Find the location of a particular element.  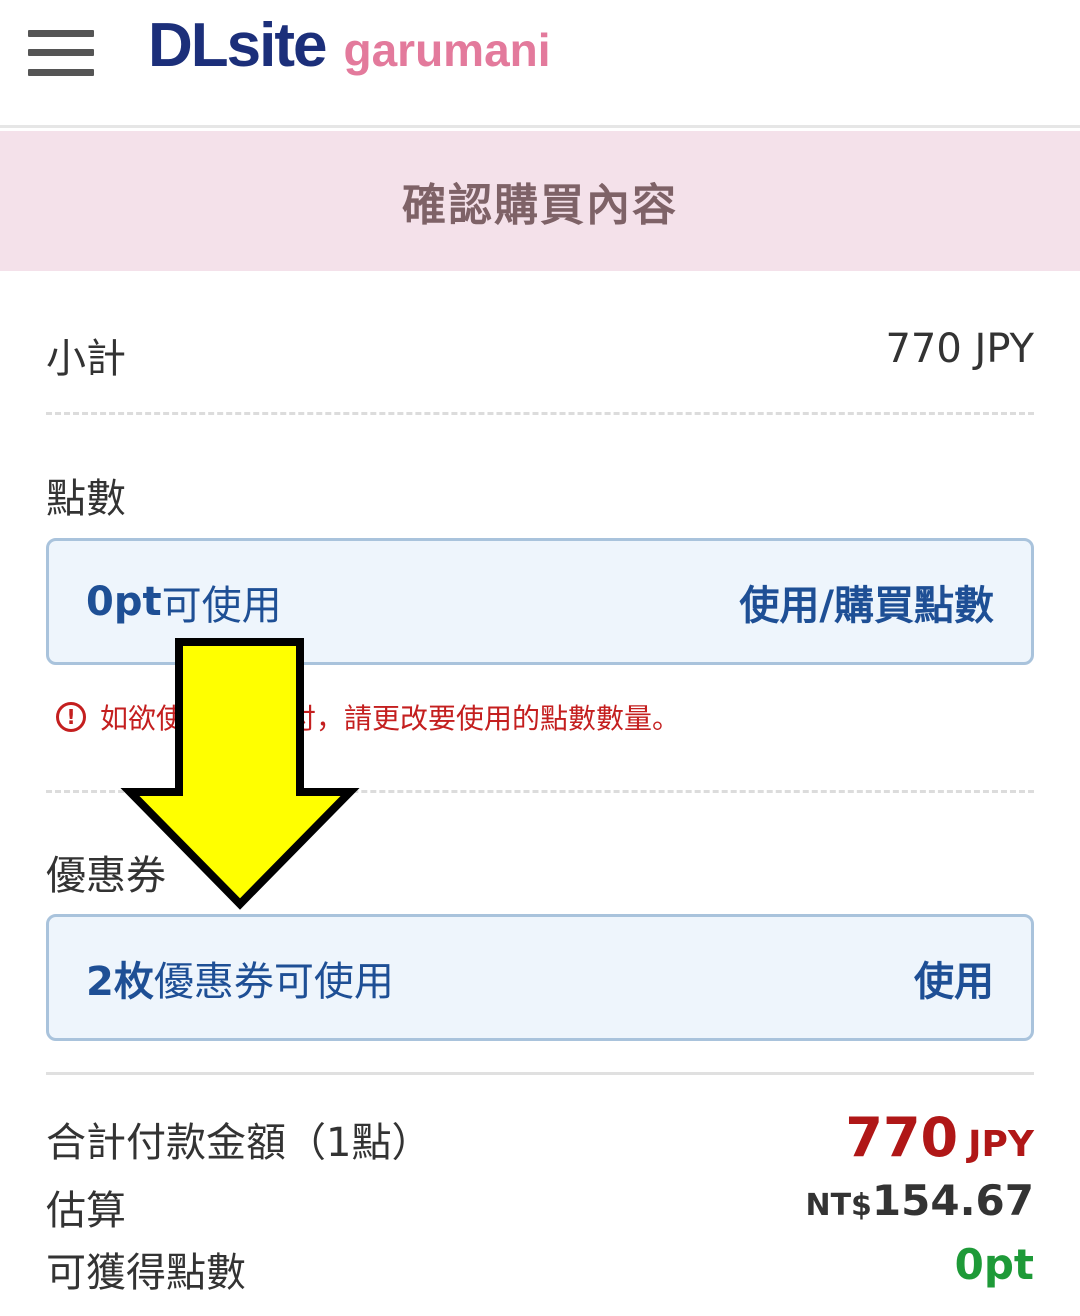

subtotal-value: 770 JPY is located at coordinates (959, 349).